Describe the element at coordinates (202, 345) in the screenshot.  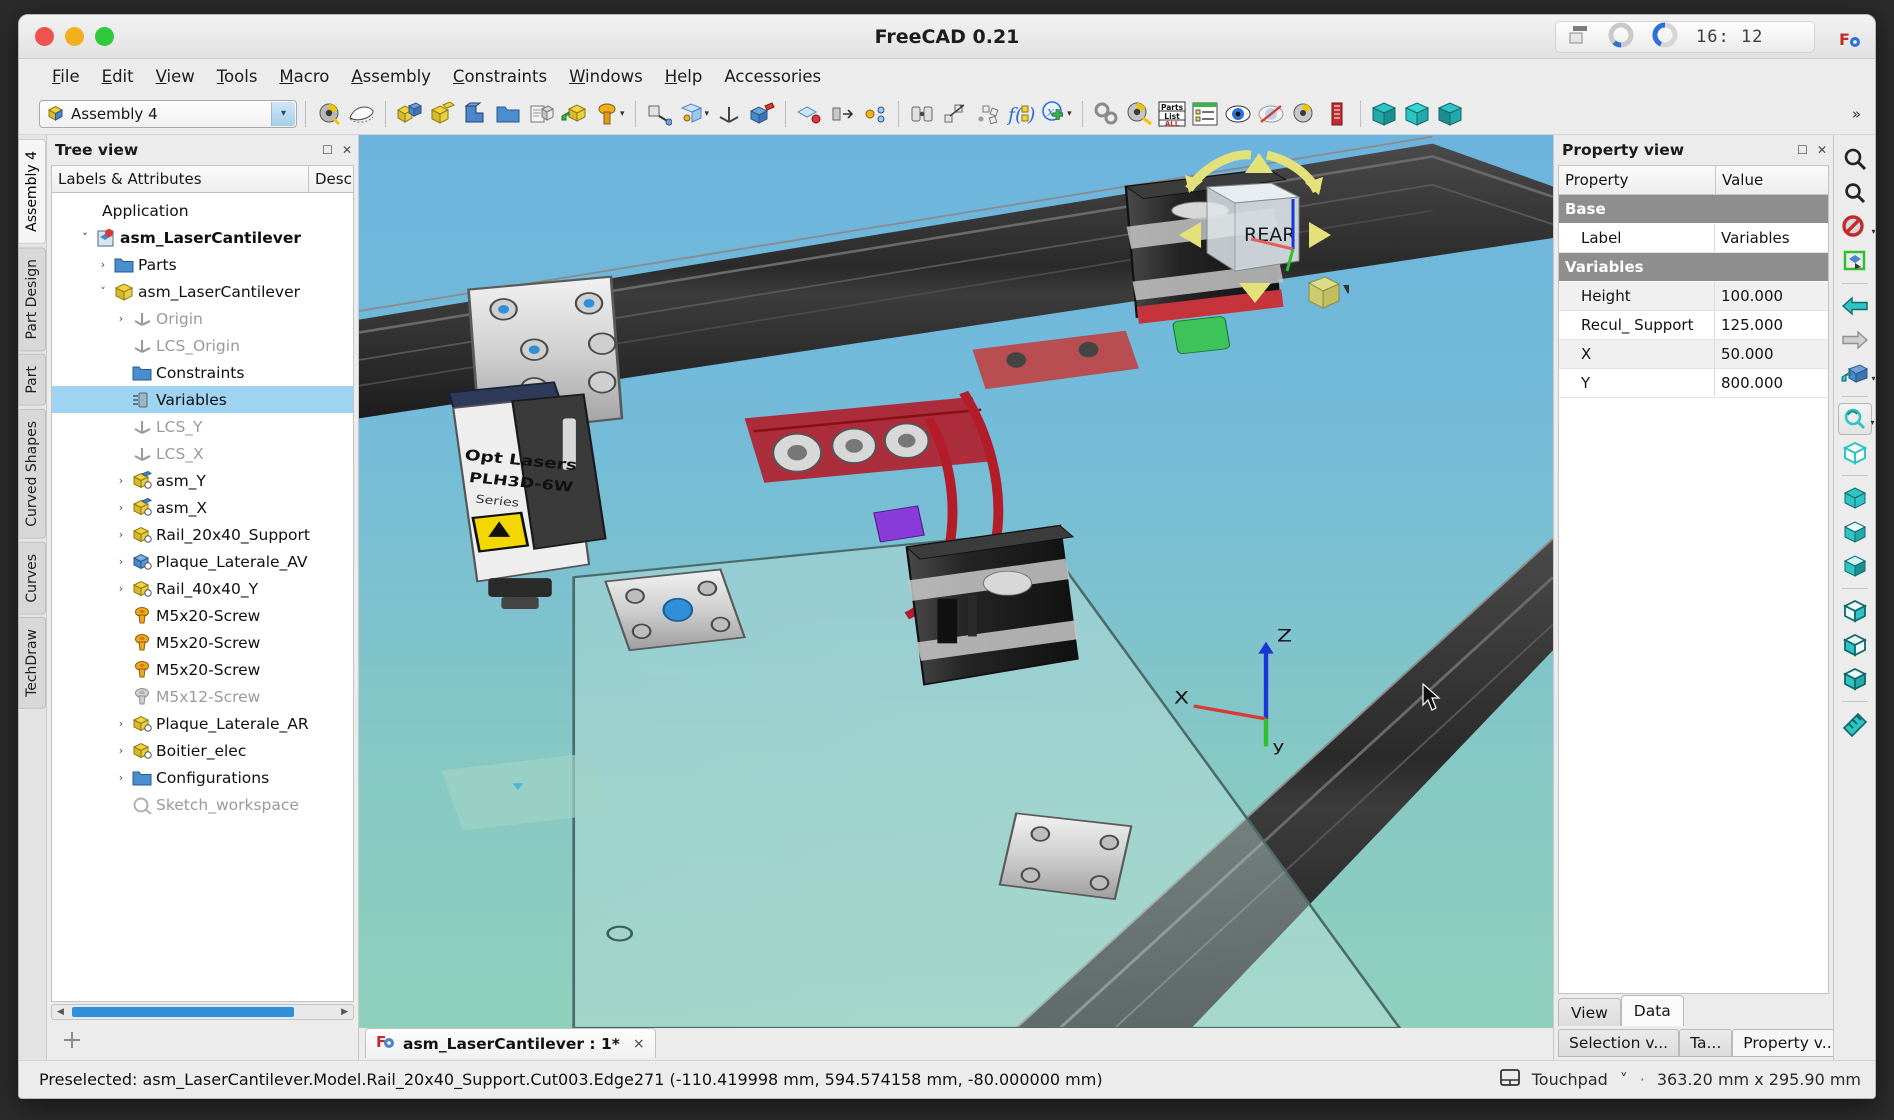
I see `tree-node-lcs-origin: LCS_Origin` at that location.